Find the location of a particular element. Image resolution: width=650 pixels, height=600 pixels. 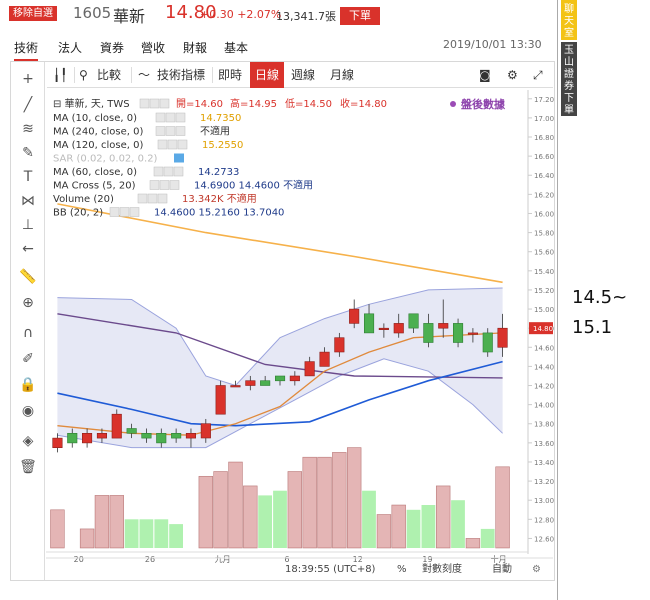

magnet-icon: ∩ is located at coordinates (28, 333).